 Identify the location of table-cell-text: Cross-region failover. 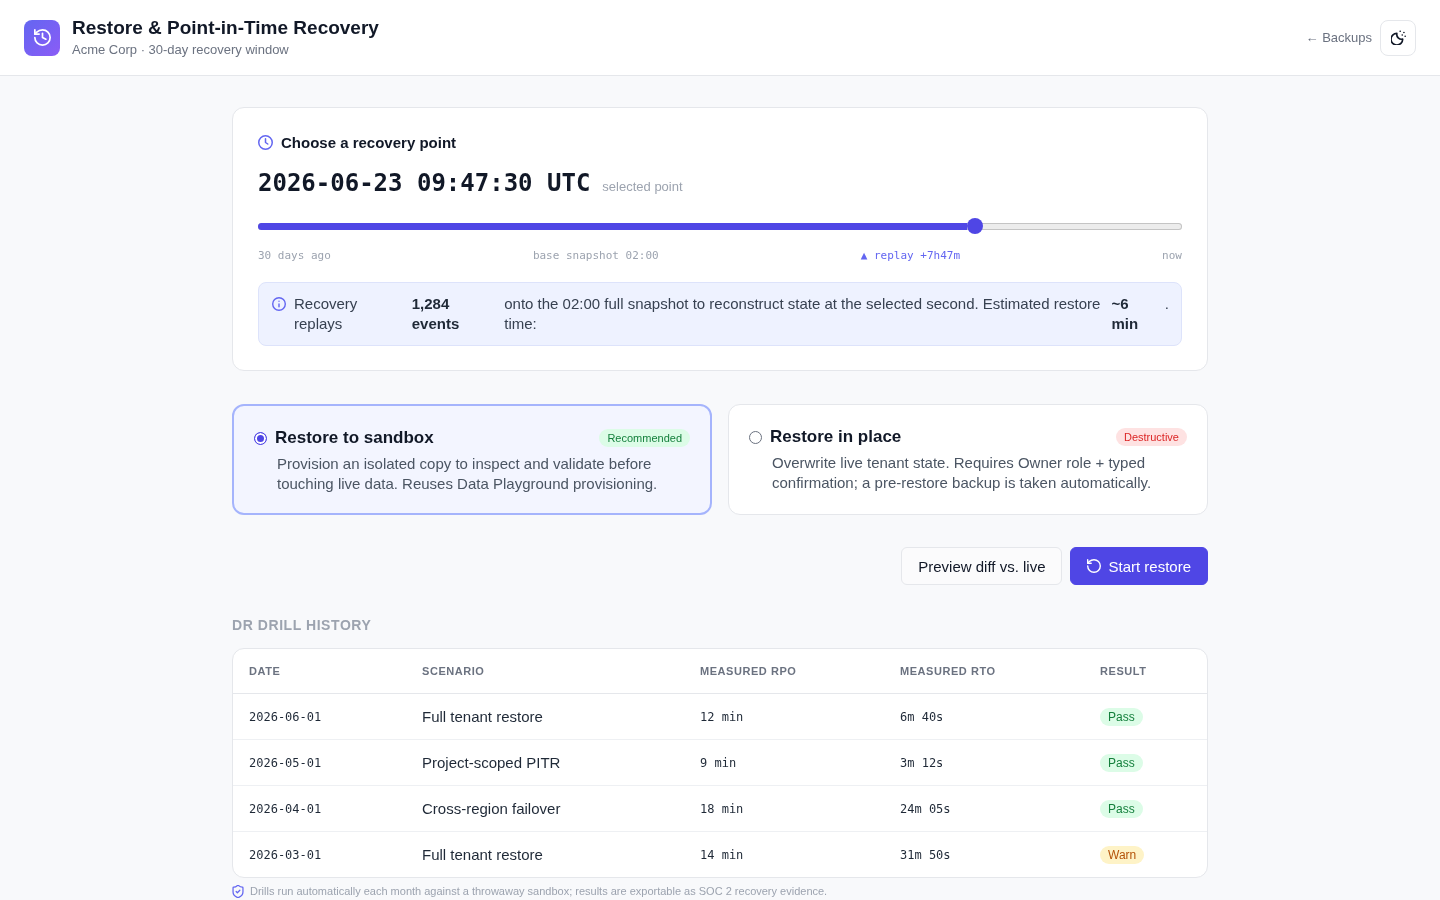
(491, 808).